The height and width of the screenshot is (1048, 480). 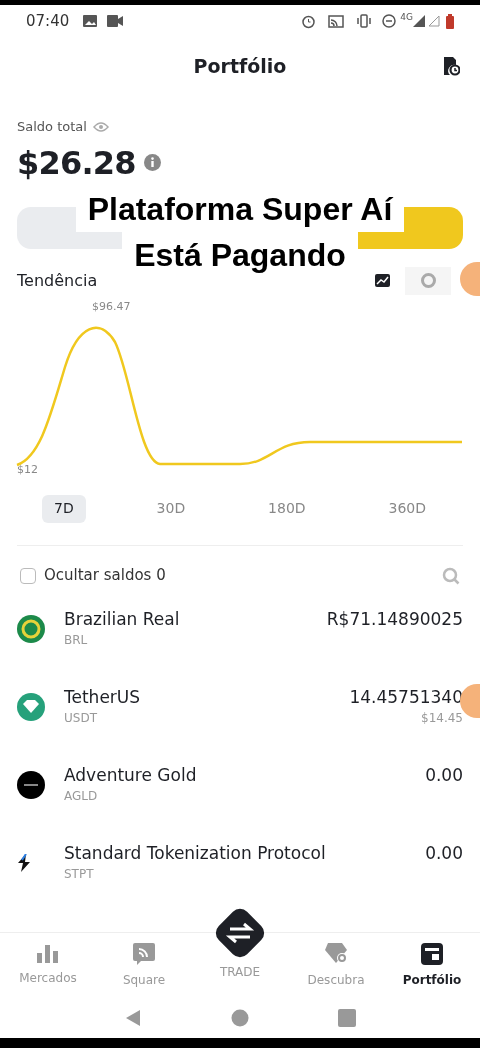 What do you see at coordinates (76, 163) in the screenshot?
I see `balance-amount: $26.28` at bounding box center [76, 163].